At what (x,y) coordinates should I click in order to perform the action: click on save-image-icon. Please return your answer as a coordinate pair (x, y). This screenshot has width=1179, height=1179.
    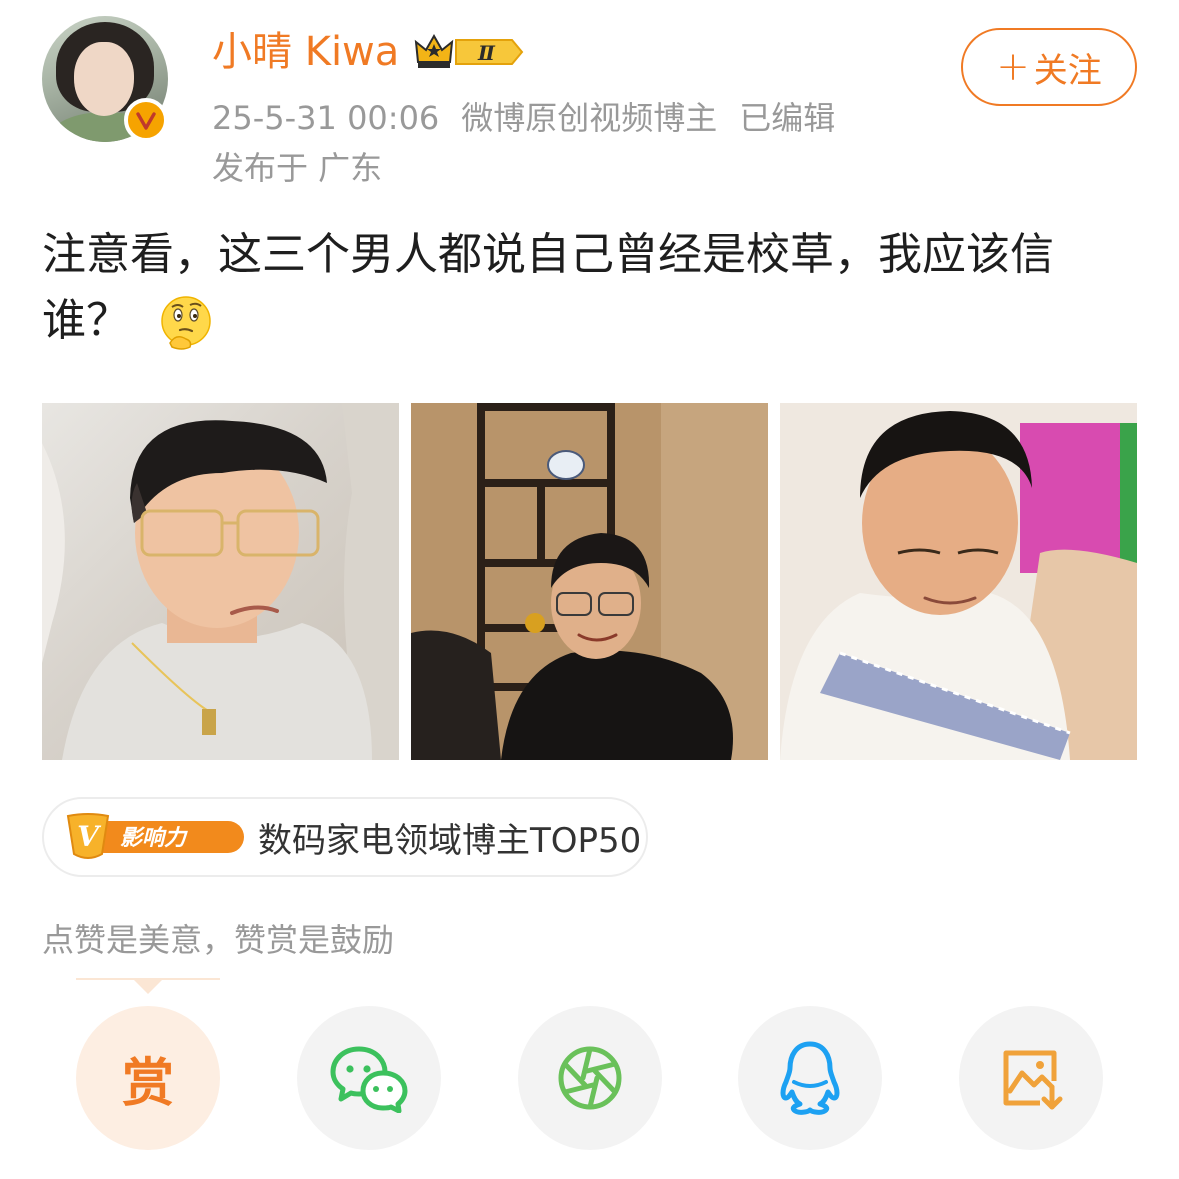
    Looking at the image, I should click on (1033, 1080).